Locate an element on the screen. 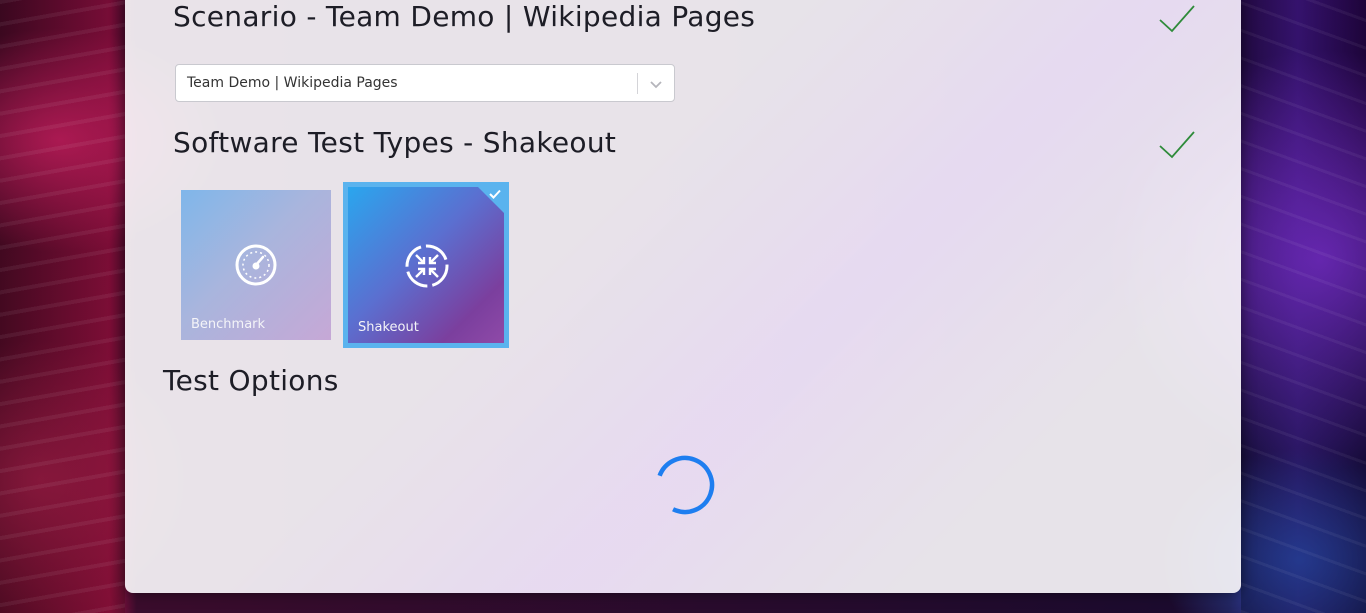  test-type-tile-shakeout: Shakeout is located at coordinates (426, 265).